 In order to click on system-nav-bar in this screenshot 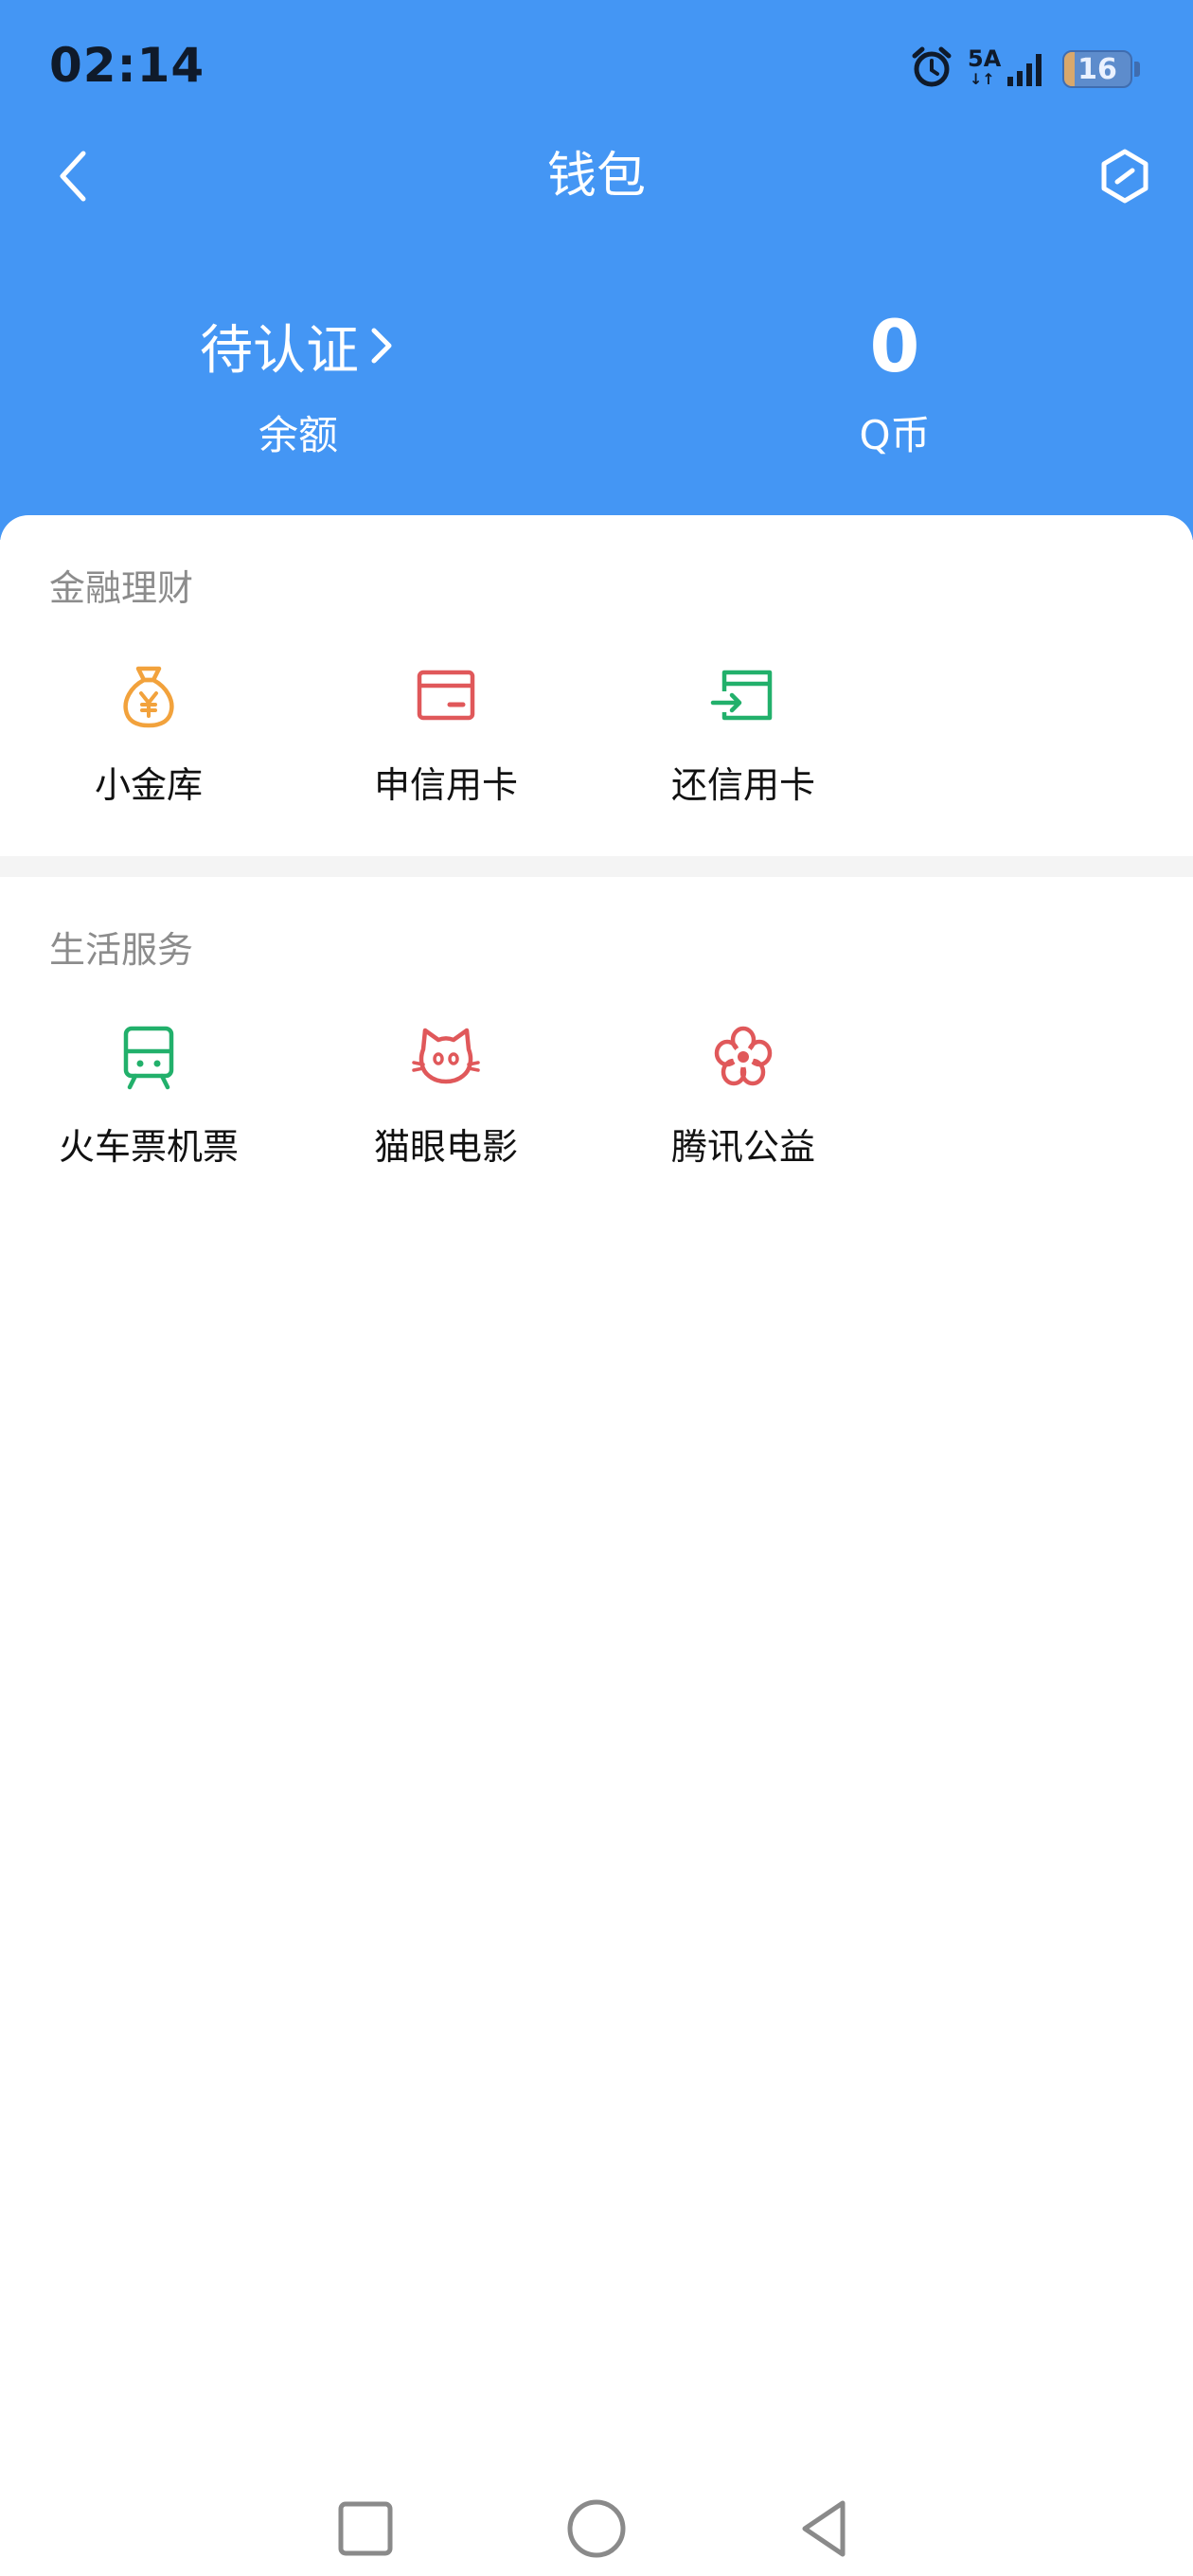, I will do `click(596, 2528)`.